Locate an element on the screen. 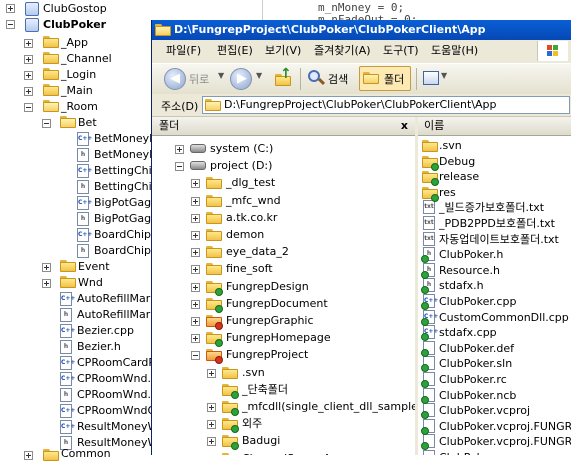  folder-tree-item: FungrepHomepage is located at coordinates (283, 338).